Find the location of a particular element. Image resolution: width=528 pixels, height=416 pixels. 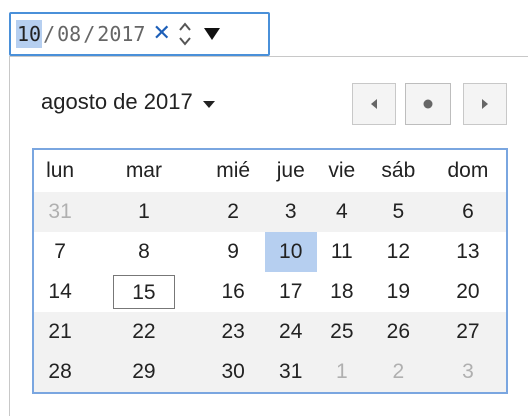

selected-day-cell: 10 is located at coordinates (290, 252).